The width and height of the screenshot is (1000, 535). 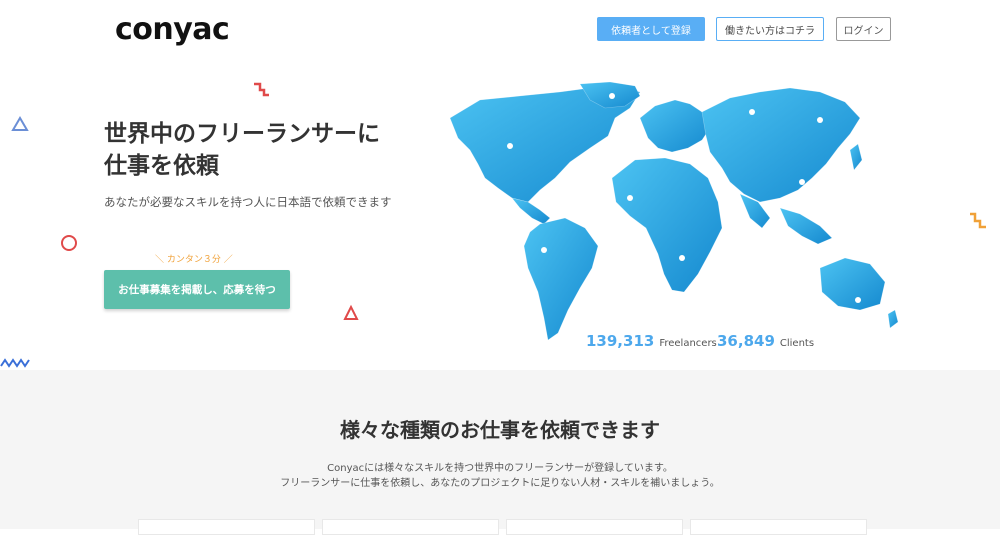 What do you see at coordinates (161, 166) in the screenshot?
I see `hero-title-line2: 仕事を依頼` at bounding box center [161, 166].